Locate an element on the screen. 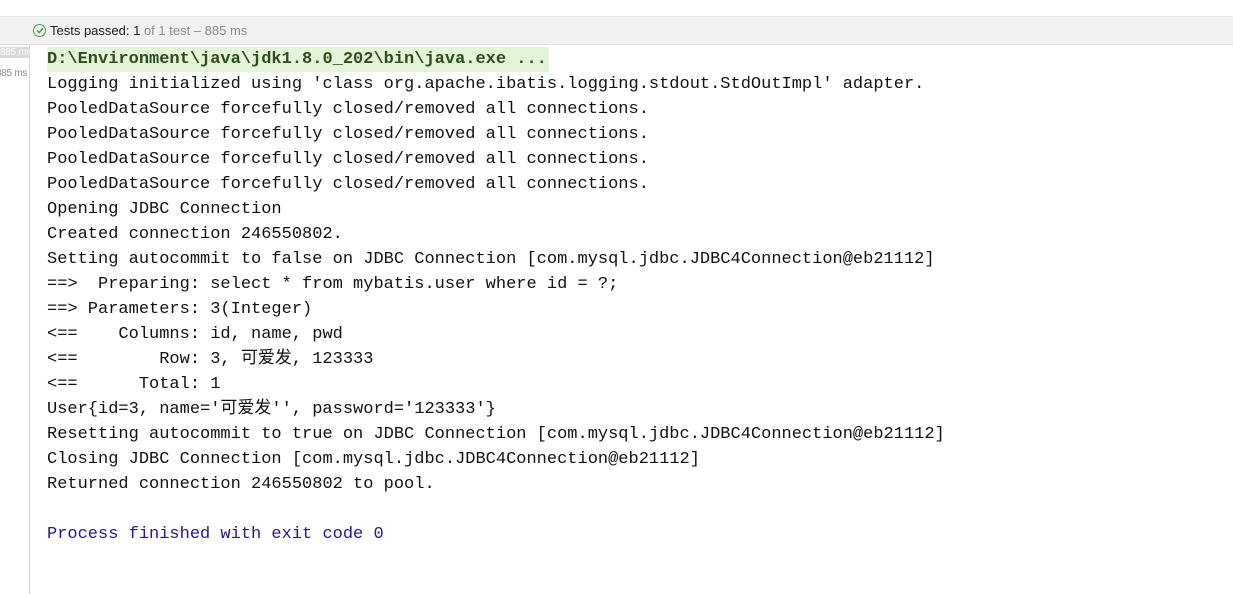  test-status-bar: Tests passed: 1 of 1 test – 885 ms is located at coordinates (616, 30).